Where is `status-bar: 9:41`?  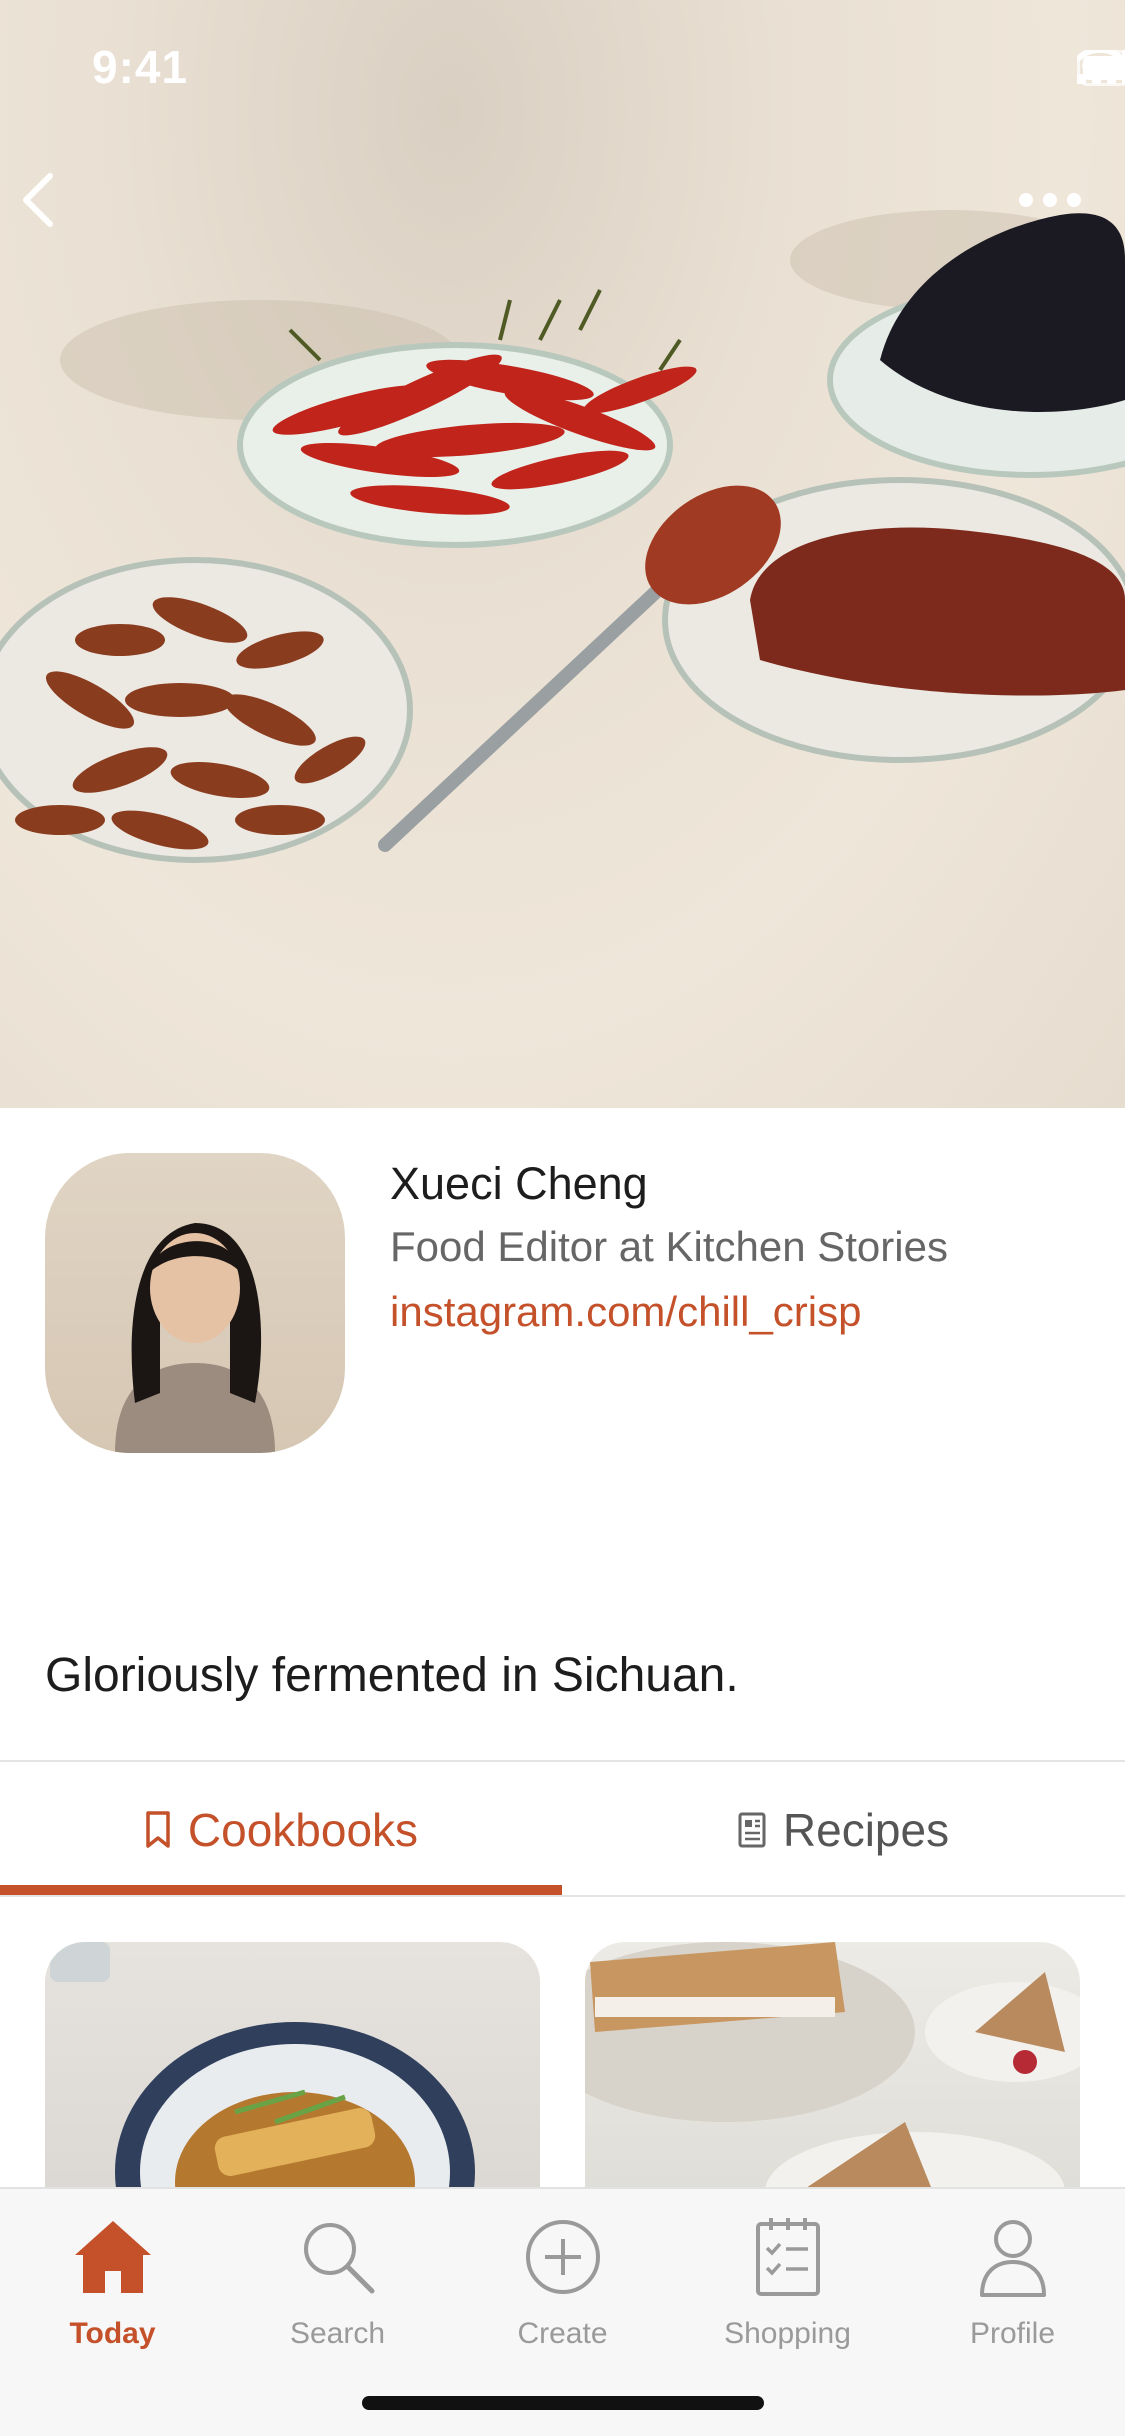
status-bar: 9:41 is located at coordinates (562, 67).